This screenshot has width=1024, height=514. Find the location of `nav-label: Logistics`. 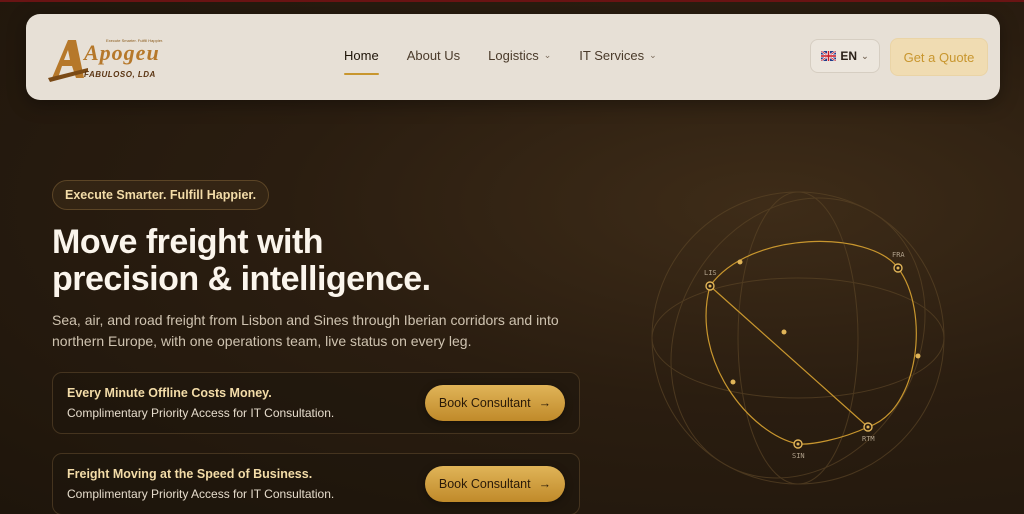

nav-label: Logistics is located at coordinates (513, 55).